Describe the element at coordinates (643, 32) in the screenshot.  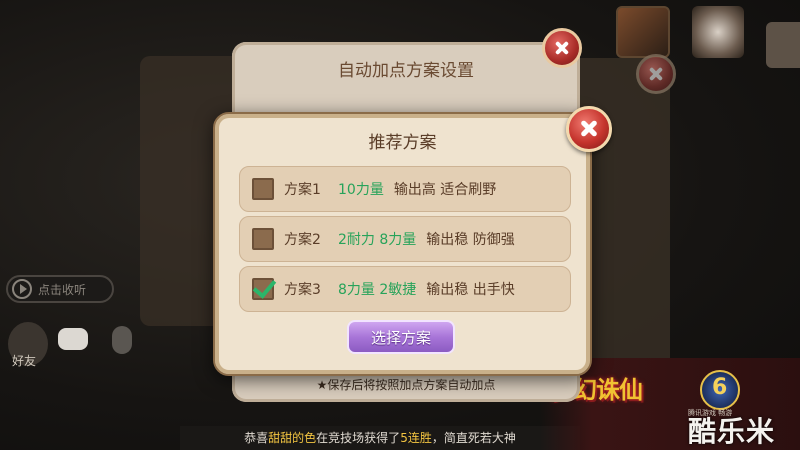
I see `player-portrait` at that location.